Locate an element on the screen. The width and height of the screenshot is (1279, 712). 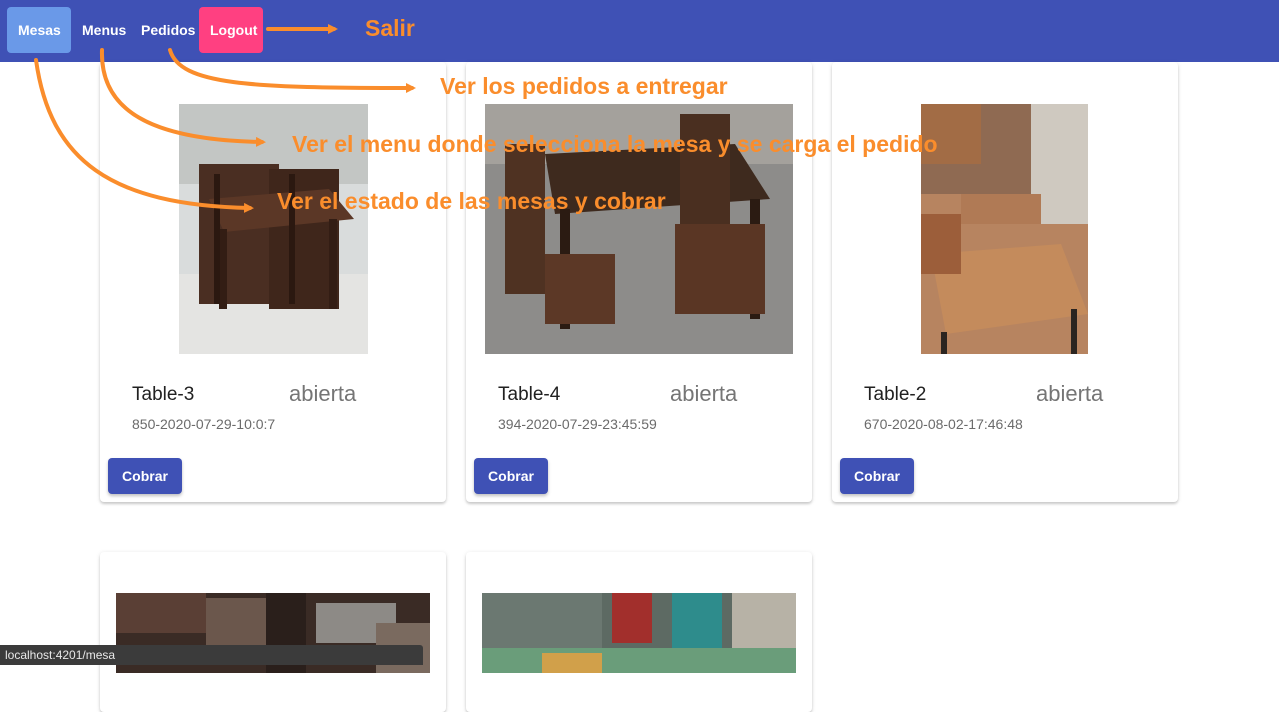
annotation-mesas: Ver el estado de las mesas y cobrar is located at coordinates (471, 201).